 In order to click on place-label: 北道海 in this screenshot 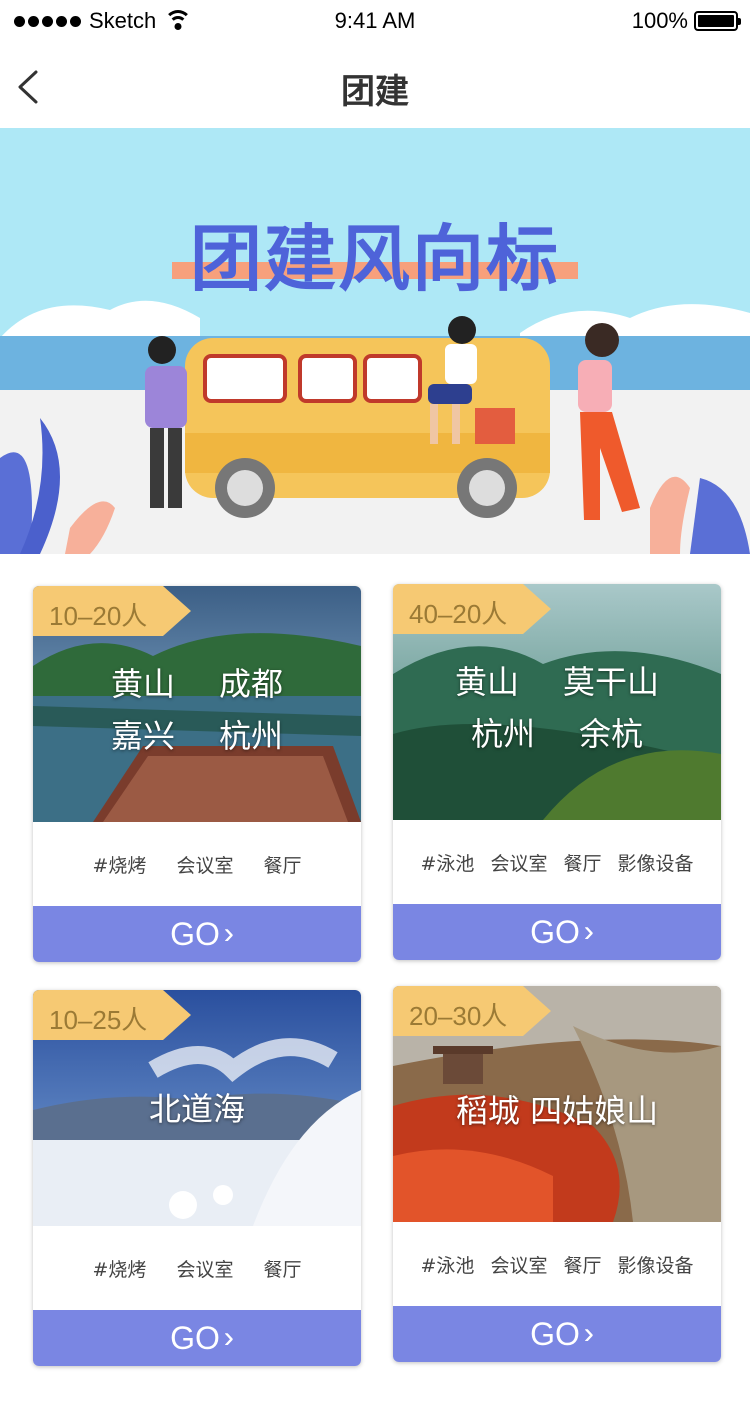, I will do `click(196, 1109)`.